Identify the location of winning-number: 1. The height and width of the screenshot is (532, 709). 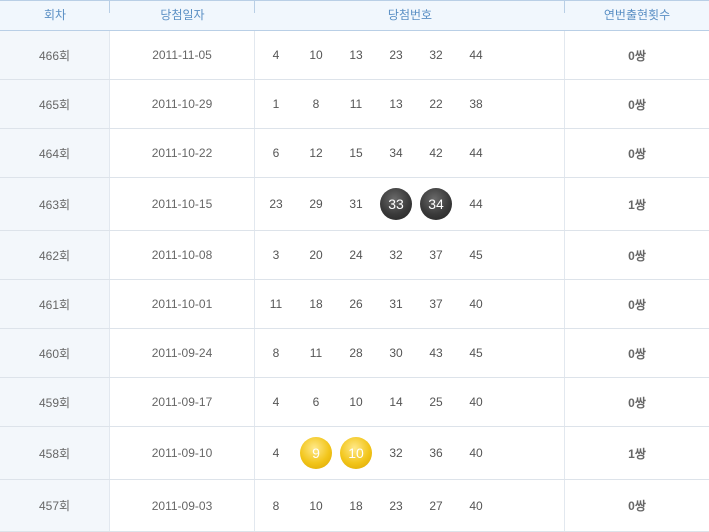
(276, 104).